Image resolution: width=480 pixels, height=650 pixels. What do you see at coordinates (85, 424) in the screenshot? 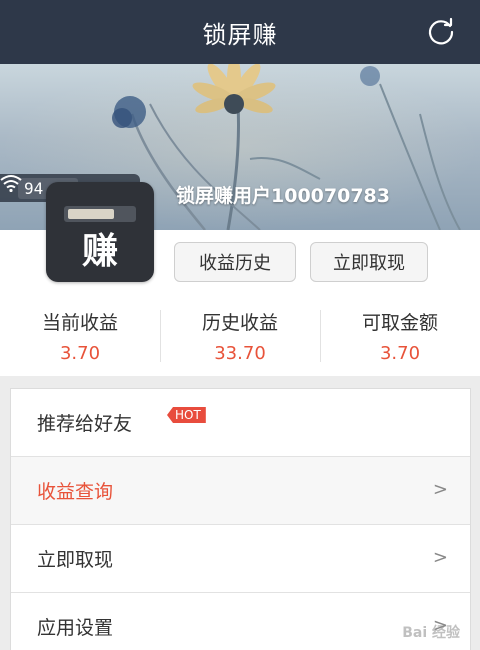
I see `menu-item-label: 推荐给好友` at bounding box center [85, 424].